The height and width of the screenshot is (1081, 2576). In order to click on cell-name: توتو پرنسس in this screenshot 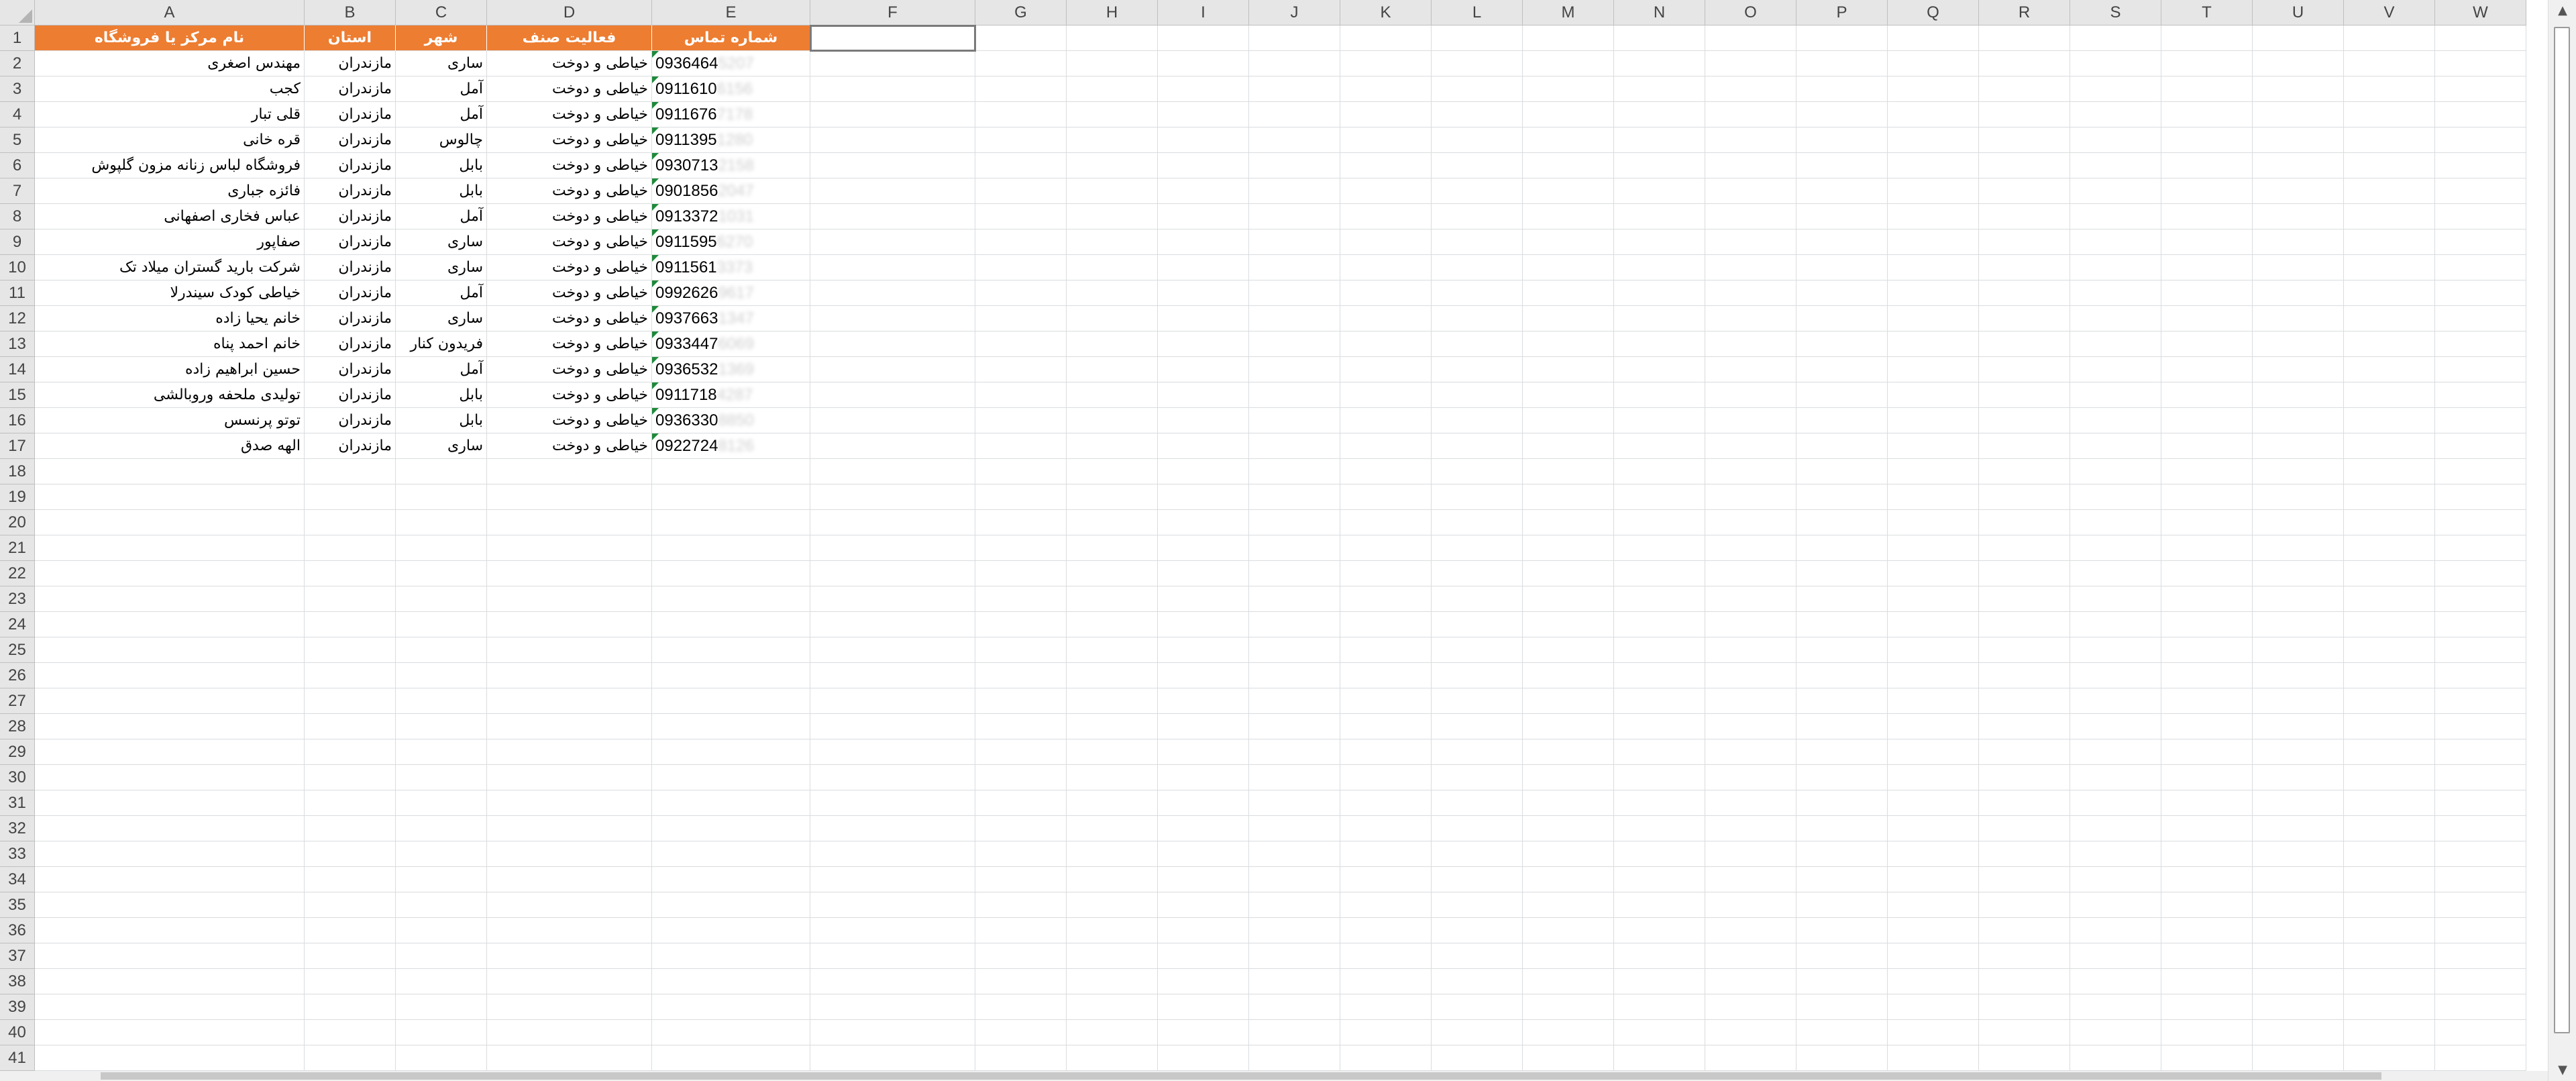, I will do `click(170, 421)`.